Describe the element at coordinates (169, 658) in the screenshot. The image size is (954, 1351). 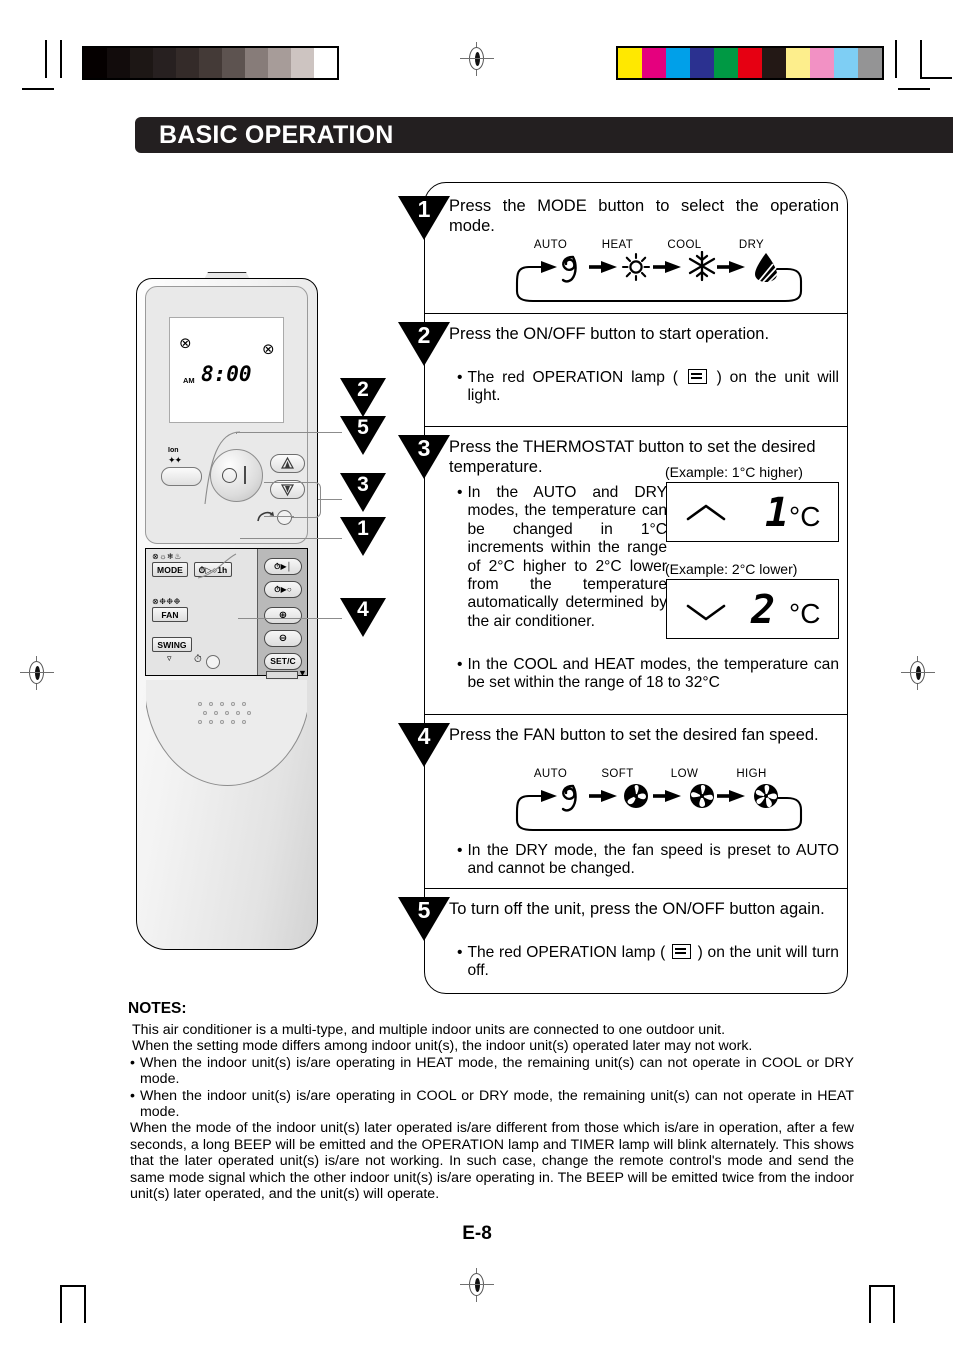
I see `swing-indicator-icon: ▿` at that location.